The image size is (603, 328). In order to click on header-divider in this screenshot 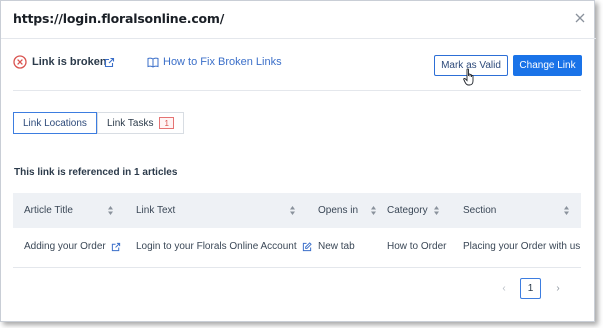, I will do `click(298, 38)`.